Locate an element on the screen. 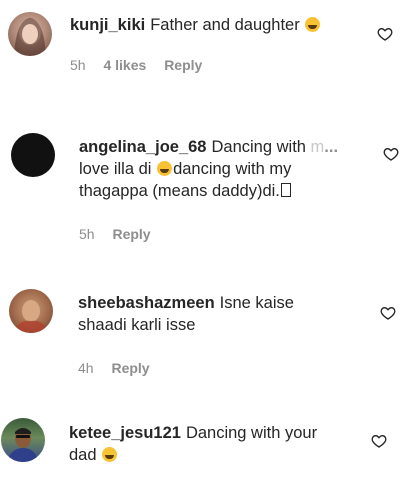  comment-body-line2: shaadi karli isse is located at coordinates (137, 325).